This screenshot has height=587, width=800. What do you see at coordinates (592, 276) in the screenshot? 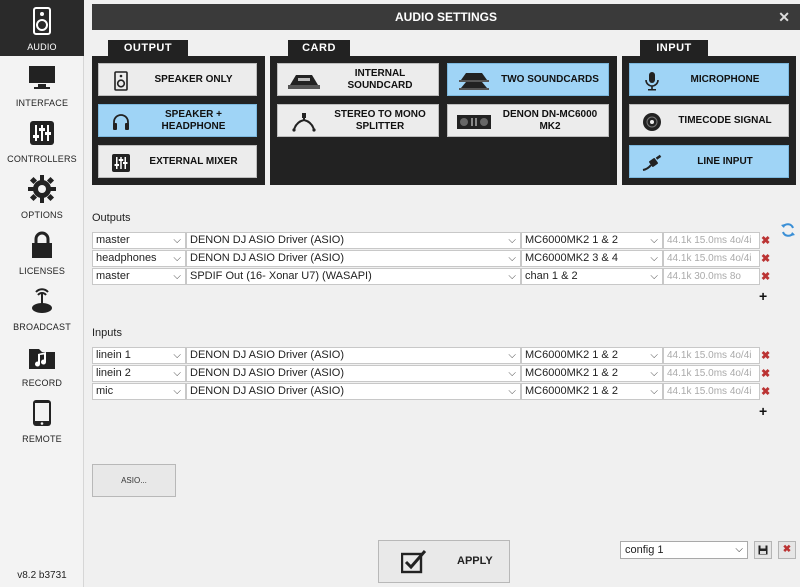
I see `port-select: chan 1 & 2 ⌵` at bounding box center [592, 276].